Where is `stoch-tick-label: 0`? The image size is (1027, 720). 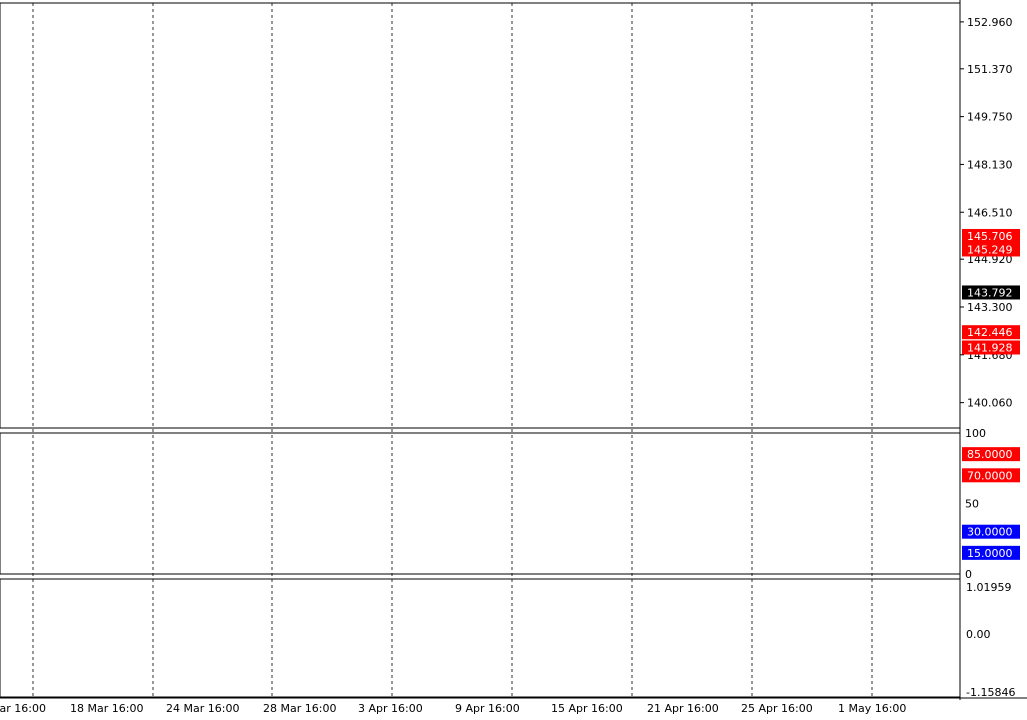 stoch-tick-label: 0 is located at coordinates (968, 574).